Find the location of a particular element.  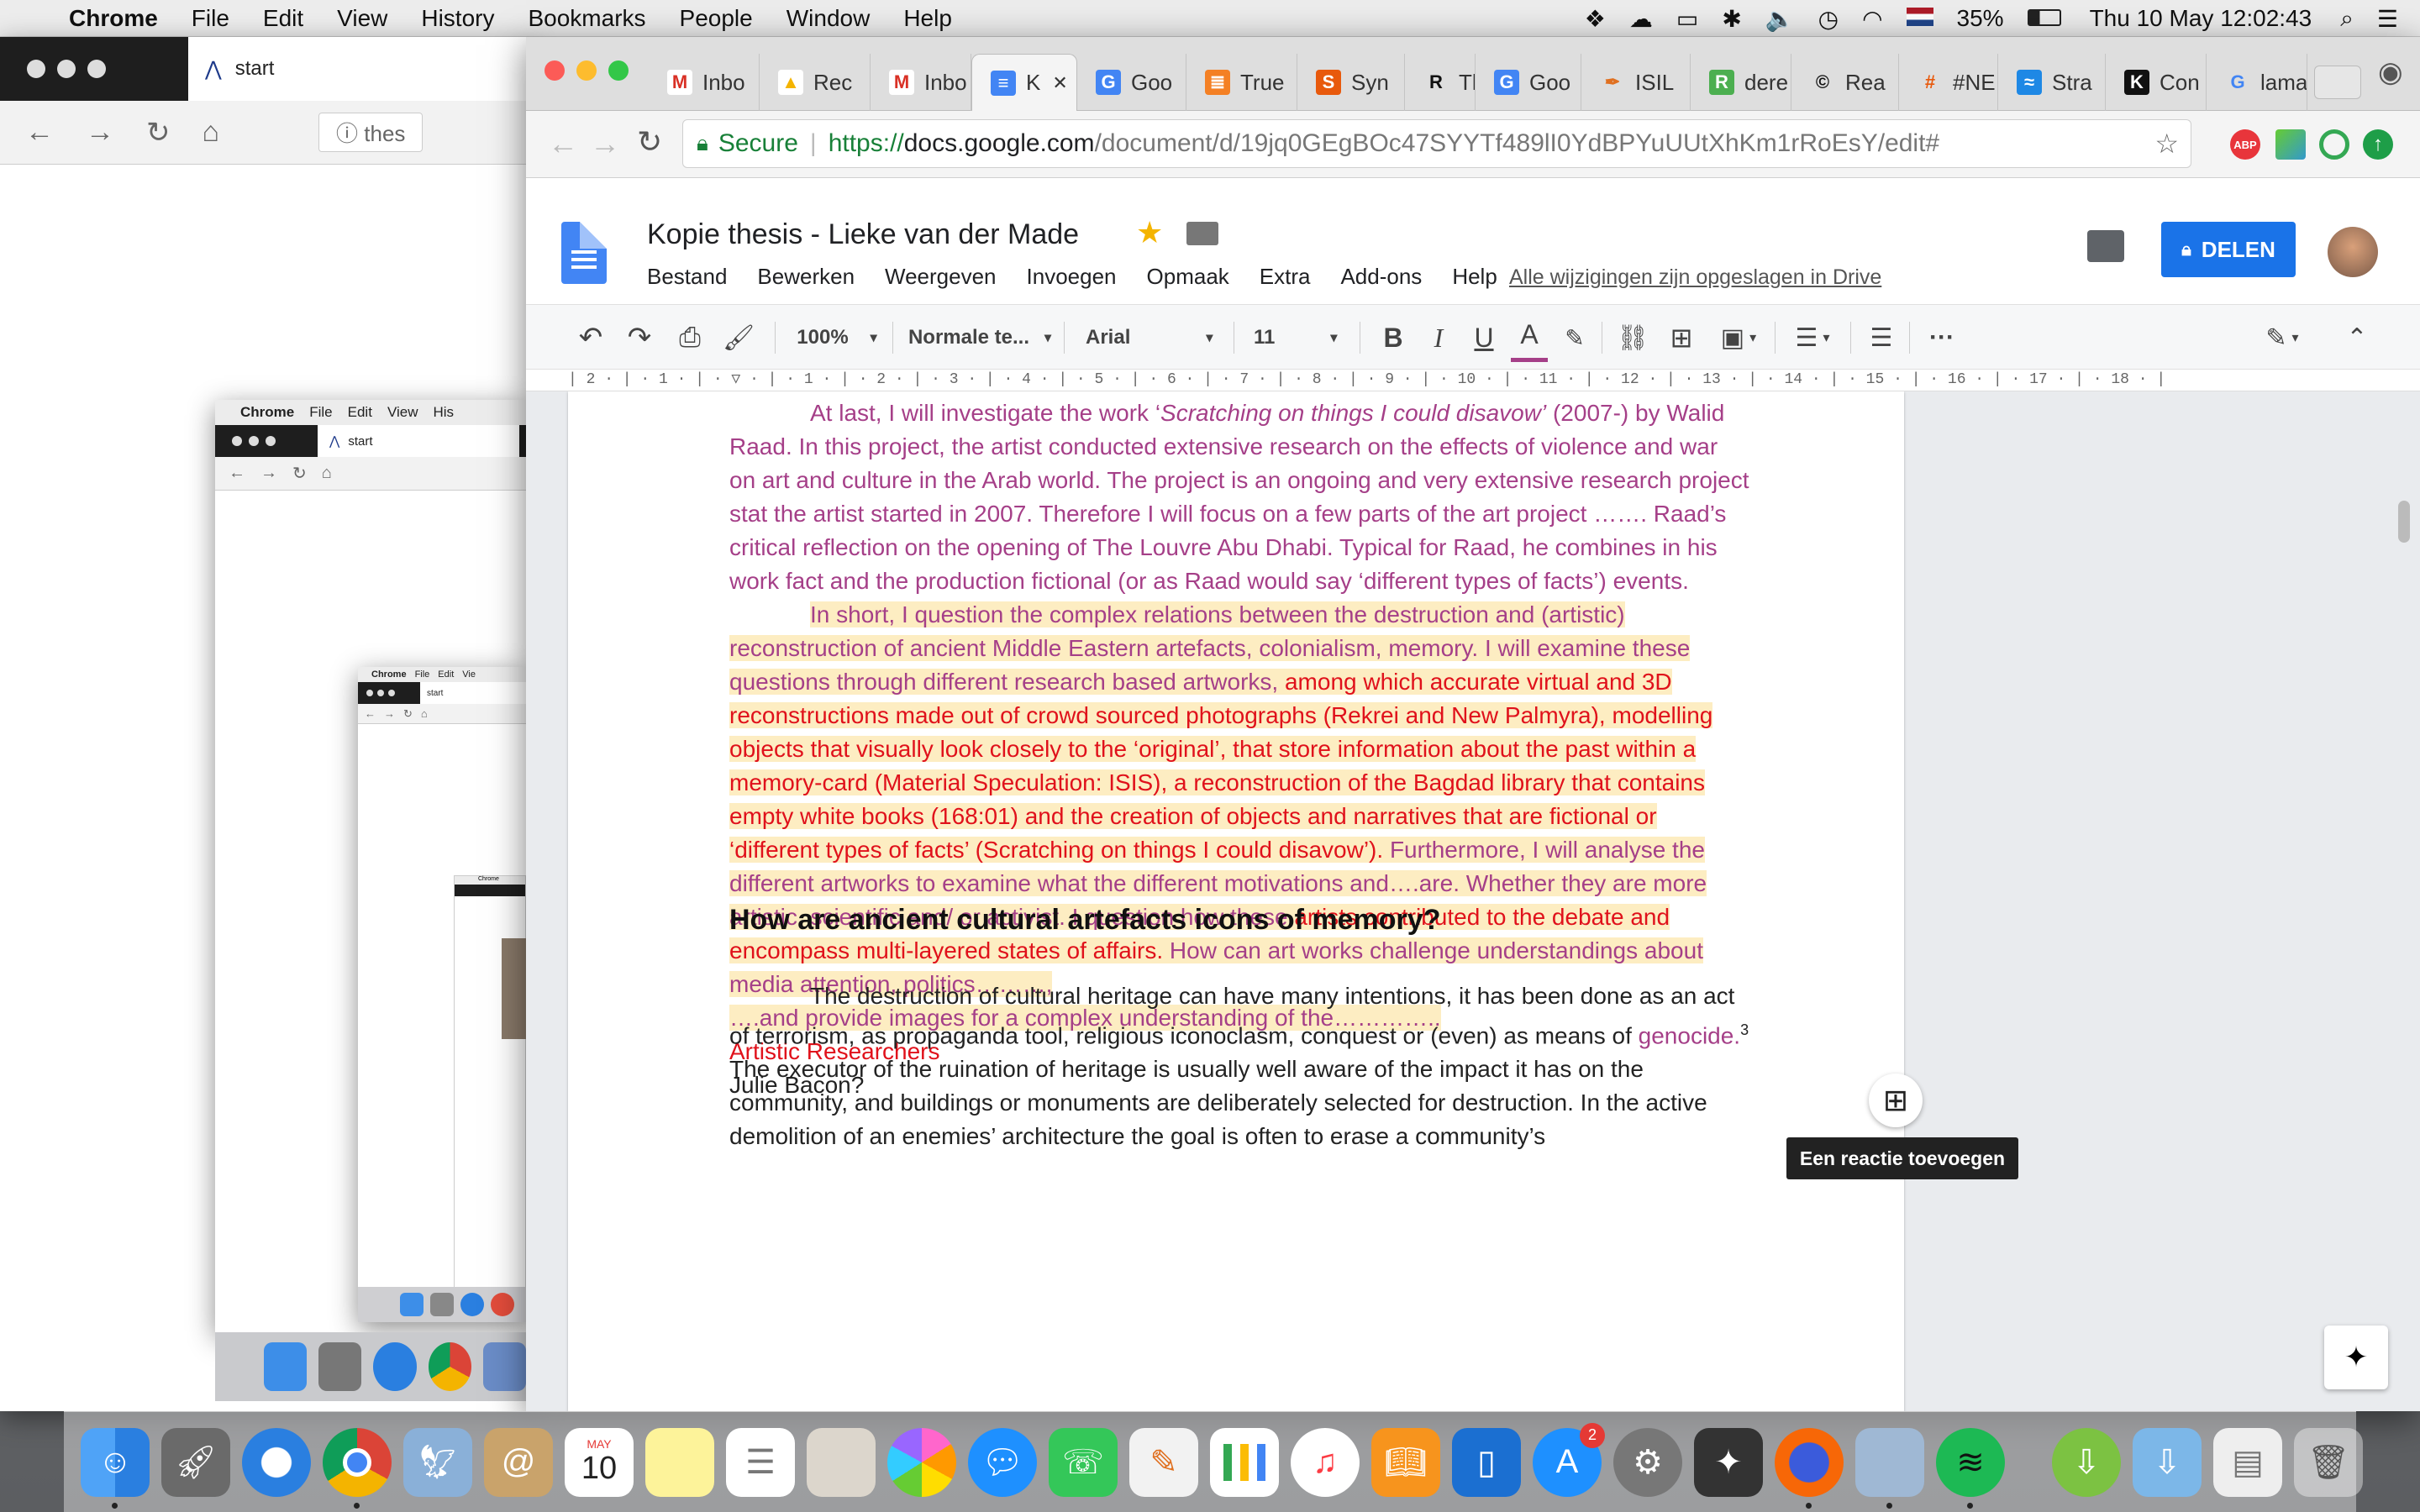

docs-menu-bewerken: Bewerken is located at coordinates (806, 277).